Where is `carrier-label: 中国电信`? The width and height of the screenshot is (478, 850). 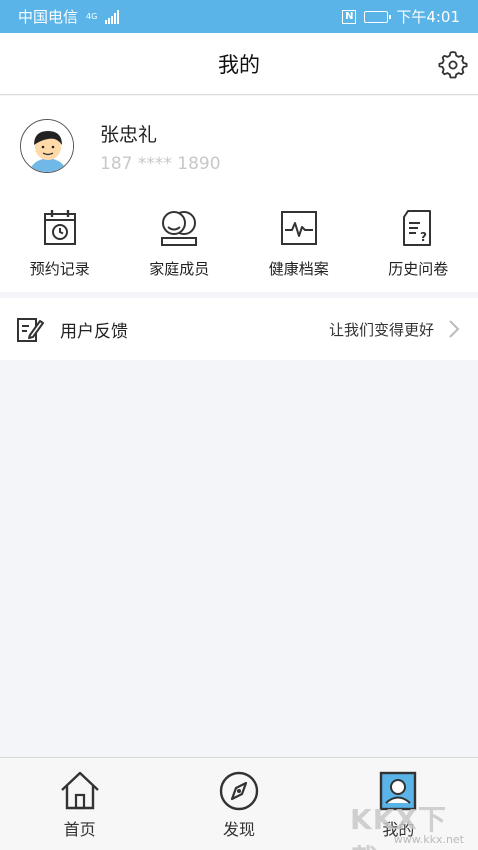
carrier-label: 中国电信 is located at coordinates (48, 17).